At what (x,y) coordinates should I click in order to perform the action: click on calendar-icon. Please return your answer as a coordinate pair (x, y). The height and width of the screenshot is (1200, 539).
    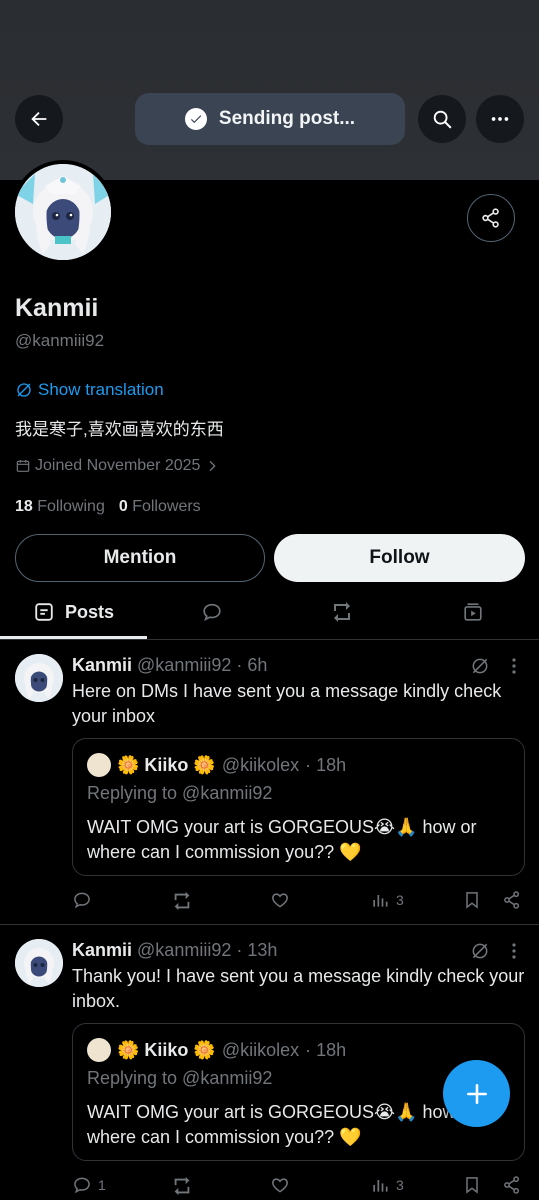
    Looking at the image, I should click on (23, 466).